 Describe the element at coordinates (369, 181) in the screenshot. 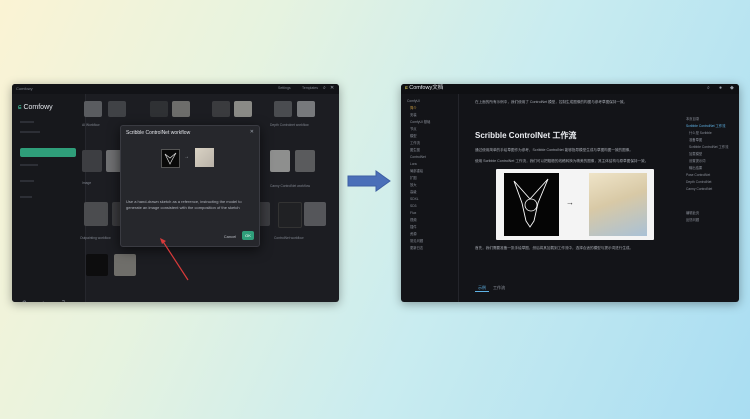

I see `transition-arrow` at that location.